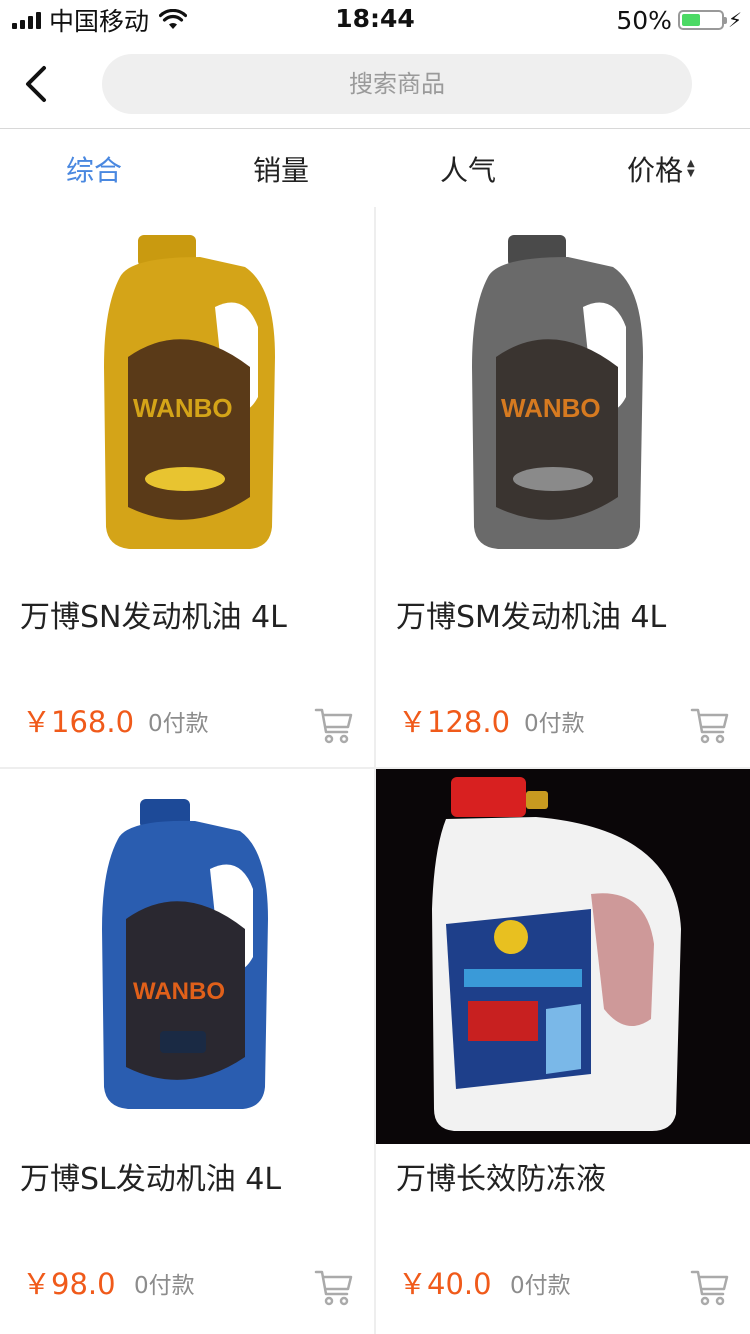  I want to click on white-antifreeze-bottle-image, so click(563, 956).